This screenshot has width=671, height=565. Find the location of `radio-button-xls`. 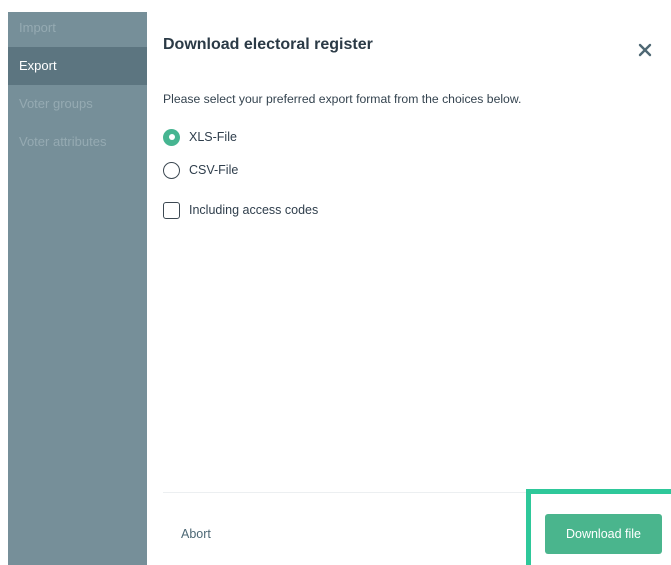

radio-button-xls is located at coordinates (171, 137).